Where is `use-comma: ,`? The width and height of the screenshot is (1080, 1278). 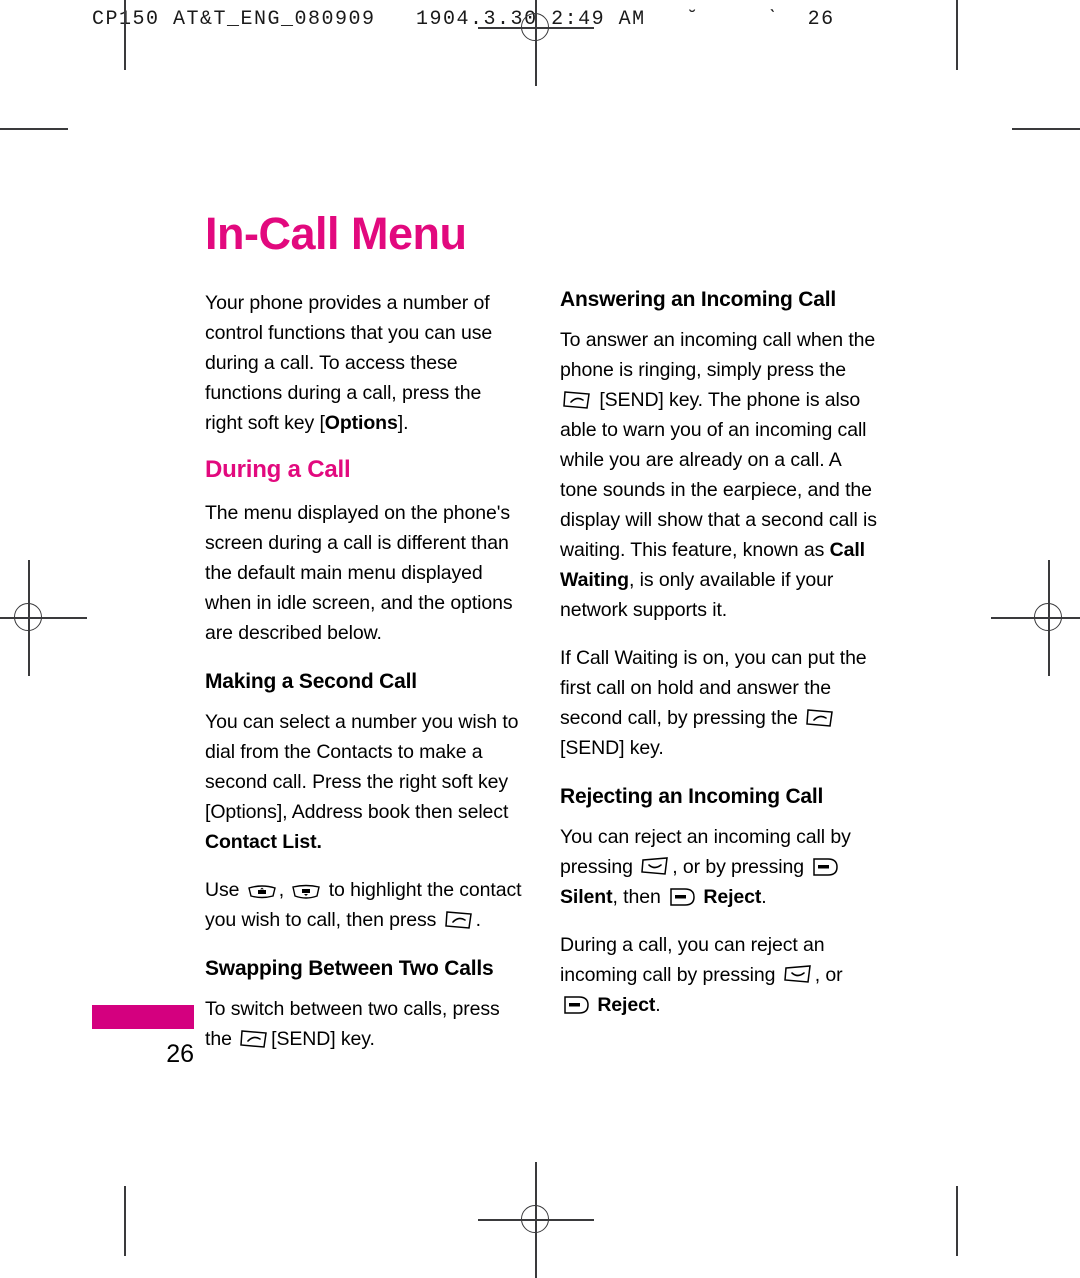 use-comma: , is located at coordinates (281, 890).